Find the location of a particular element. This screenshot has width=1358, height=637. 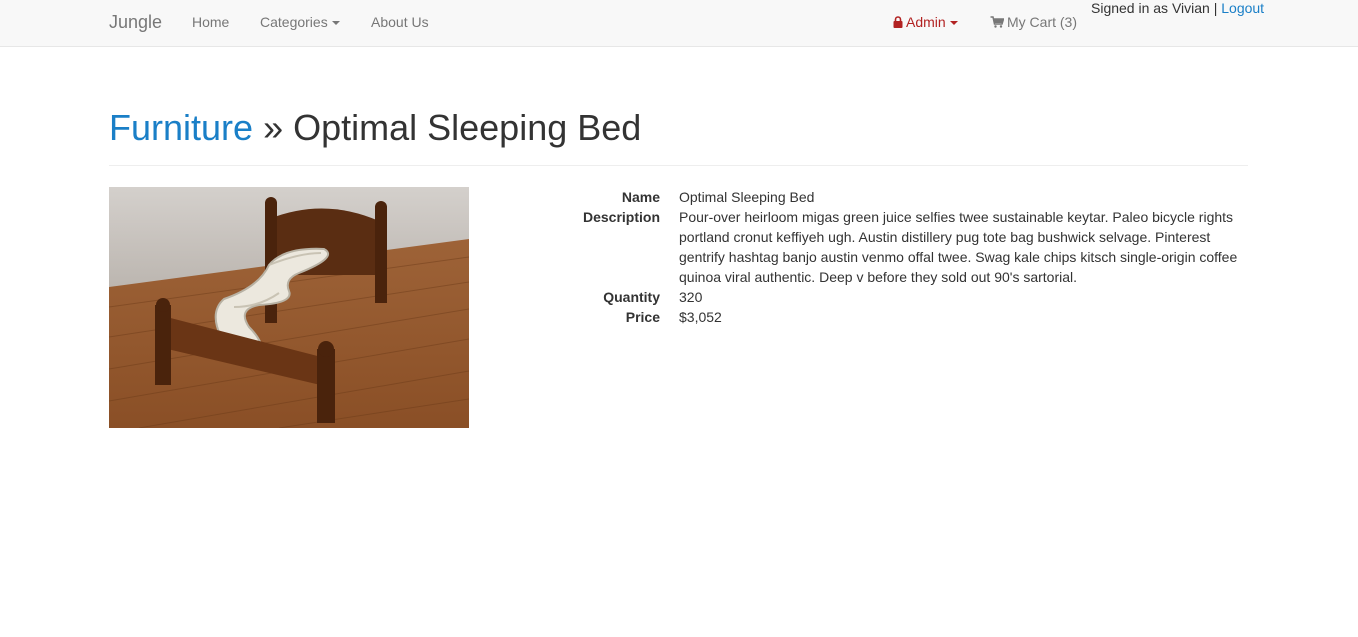

nav-home-link: Home is located at coordinates (210, 22).